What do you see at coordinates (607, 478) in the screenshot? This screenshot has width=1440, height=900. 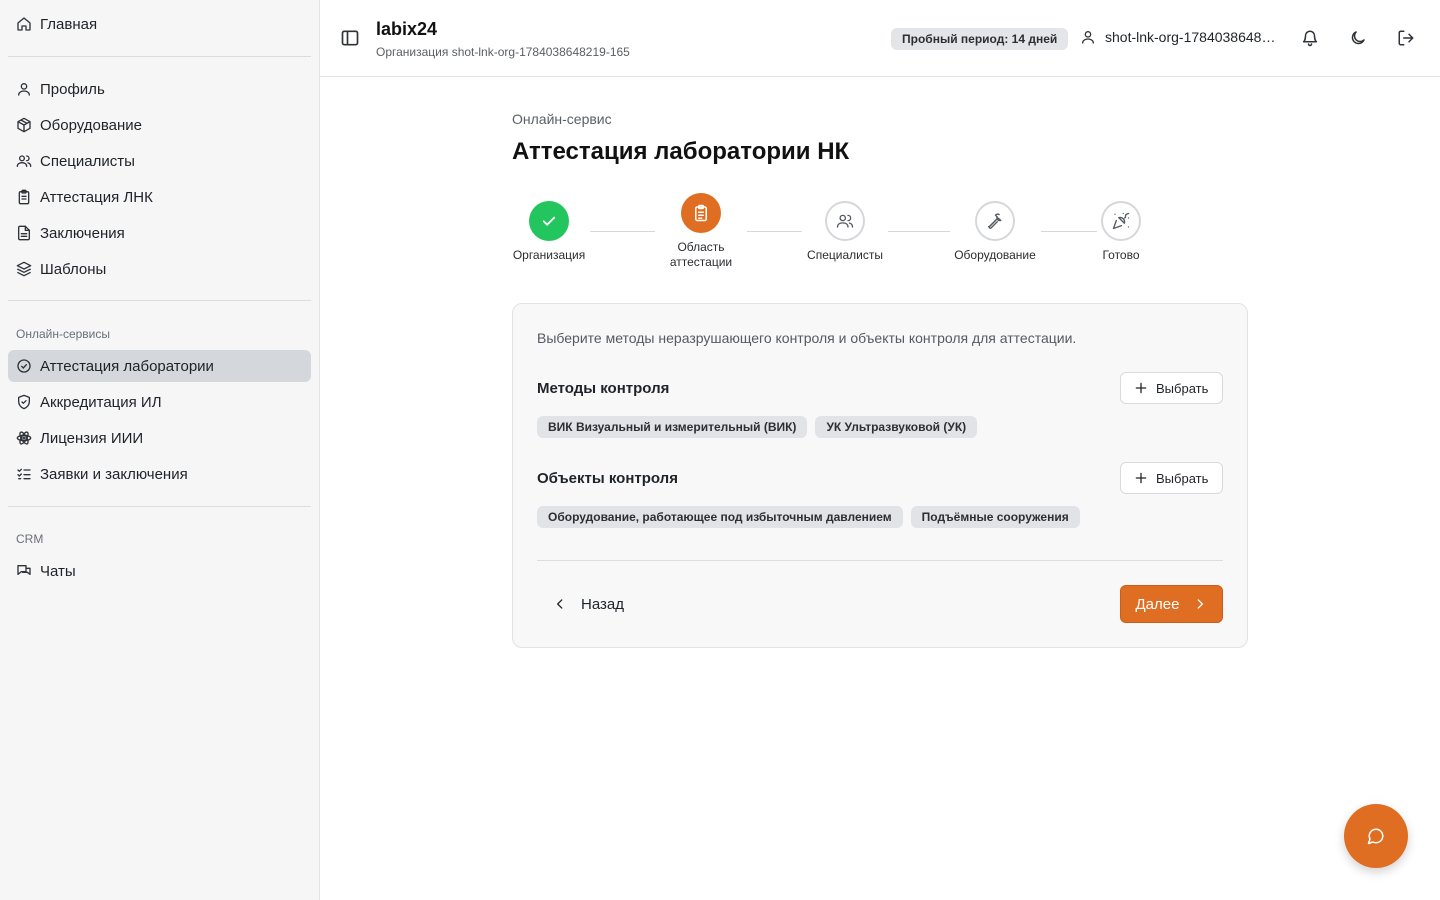 I see `objects-section-title: Объекты контроля` at bounding box center [607, 478].